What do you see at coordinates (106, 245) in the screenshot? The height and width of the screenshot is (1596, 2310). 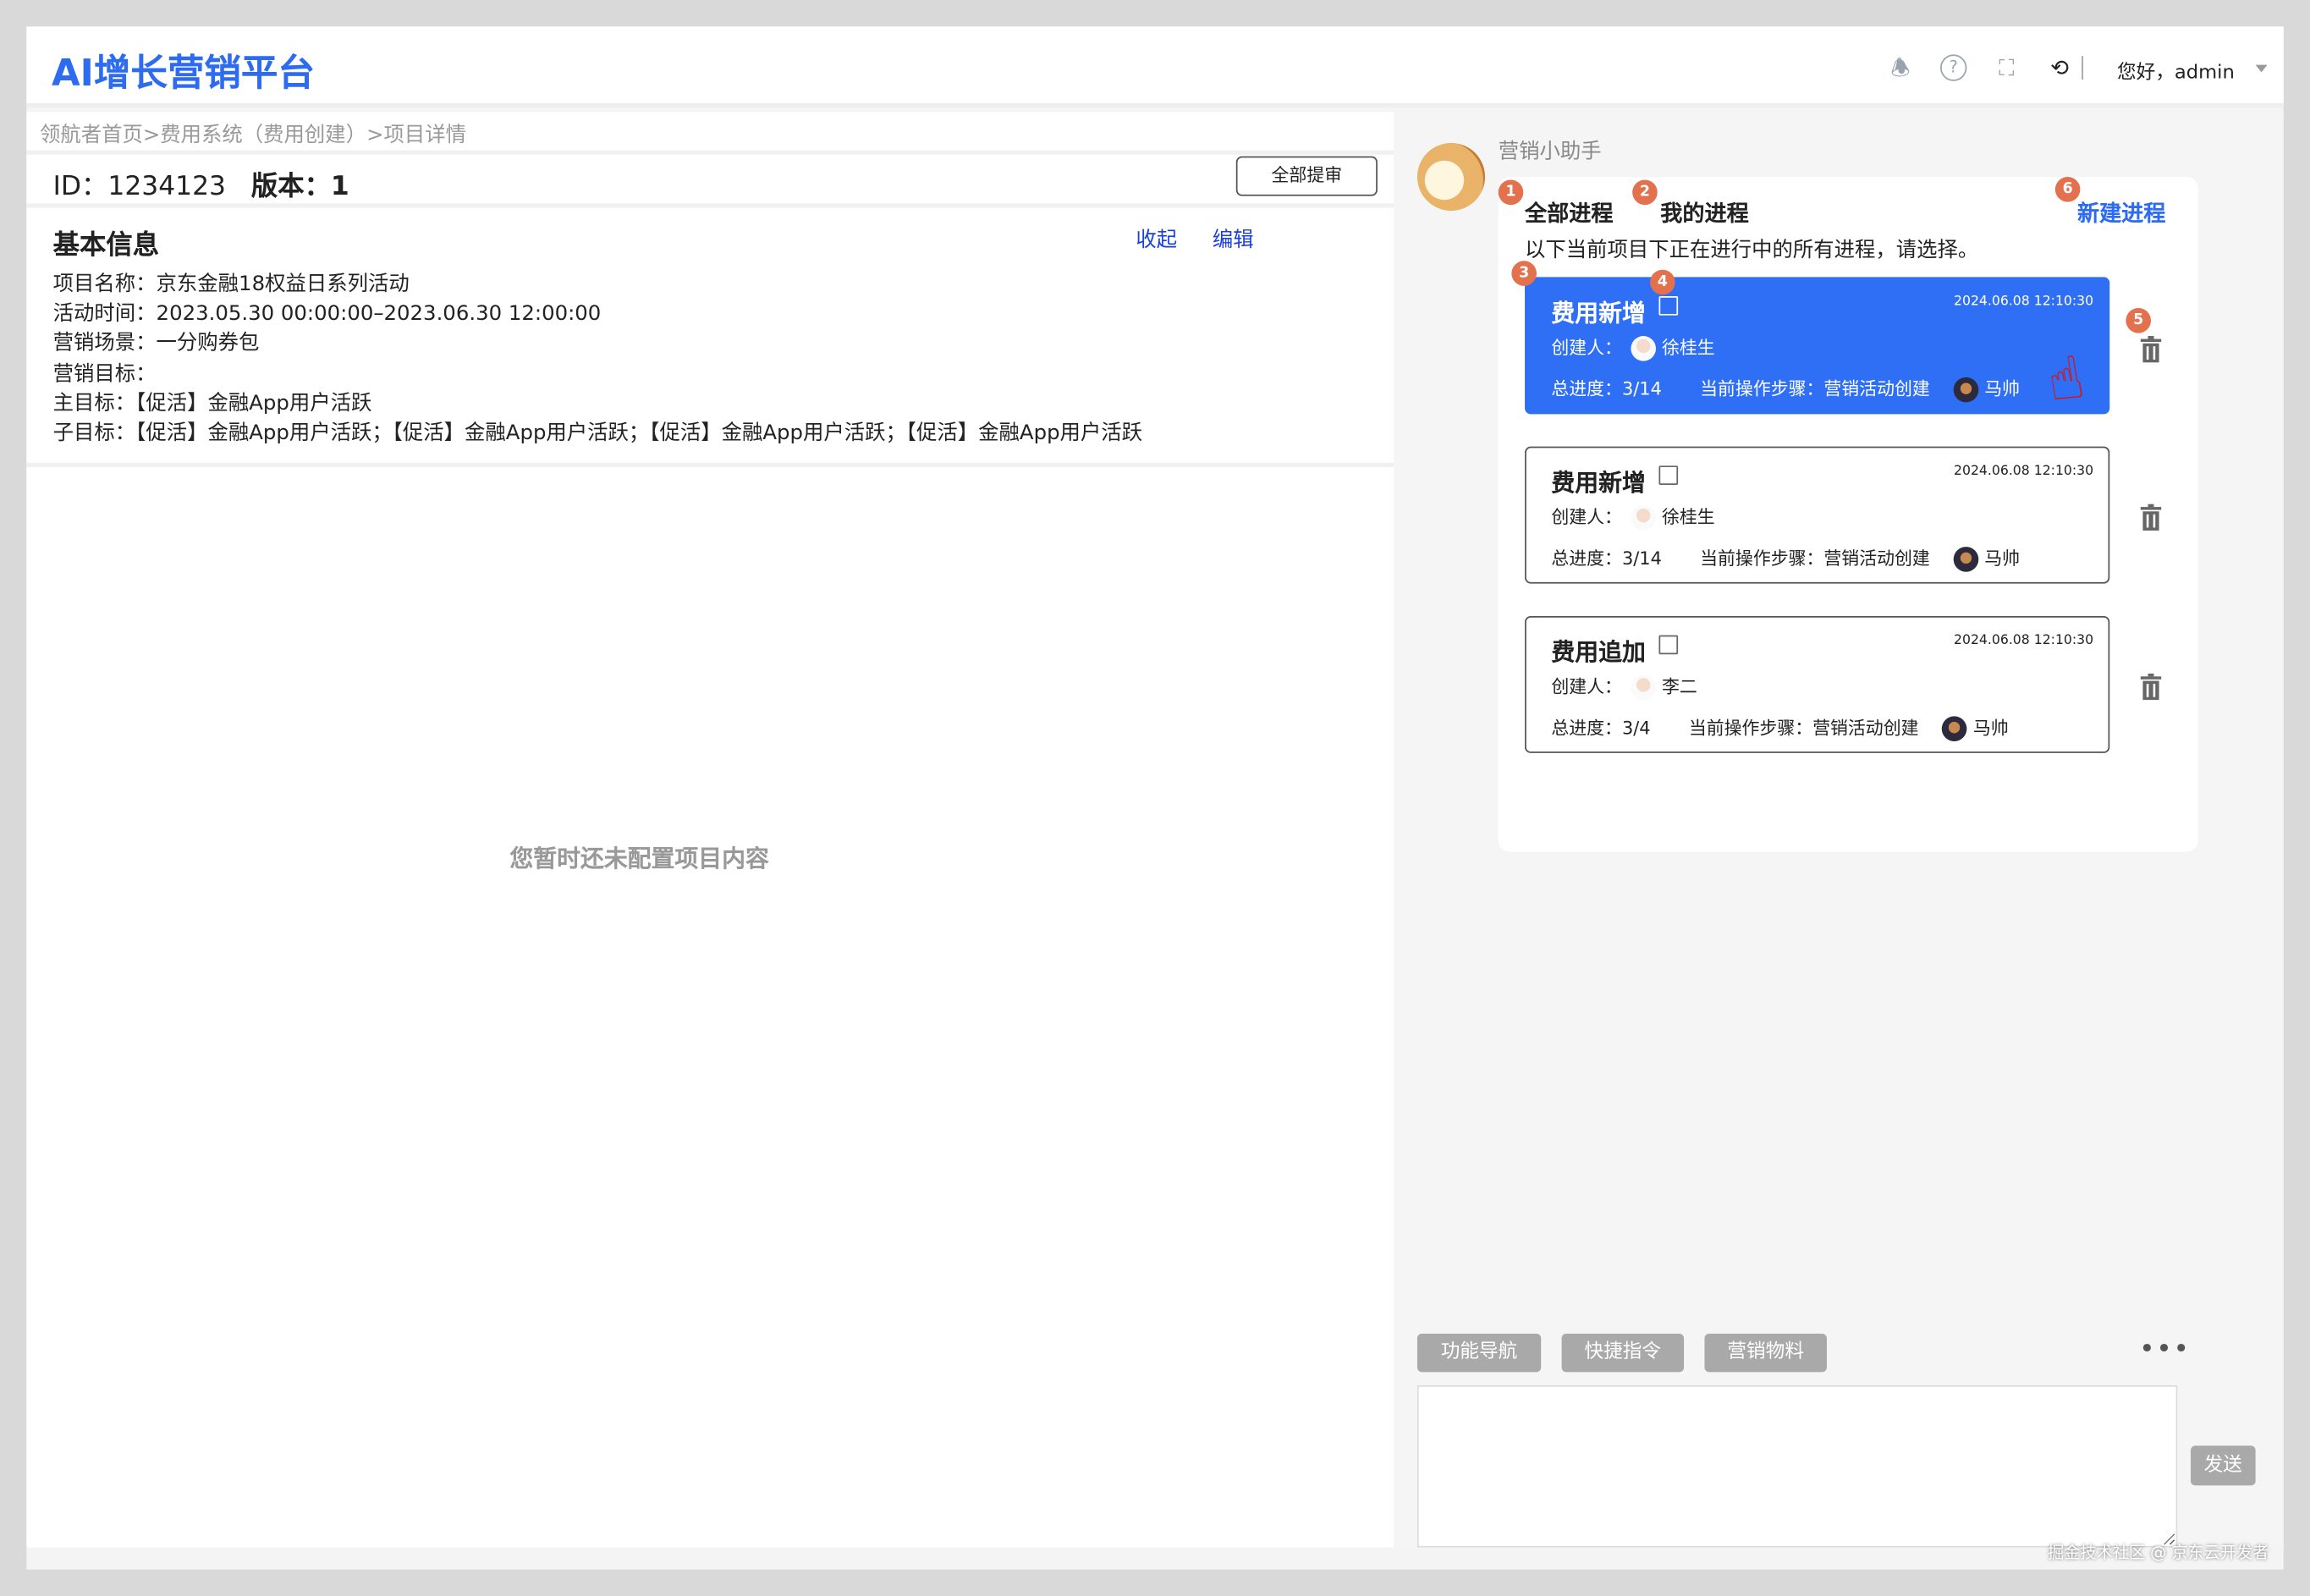 I see `basic-info-title: 基本信息` at bounding box center [106, 245].